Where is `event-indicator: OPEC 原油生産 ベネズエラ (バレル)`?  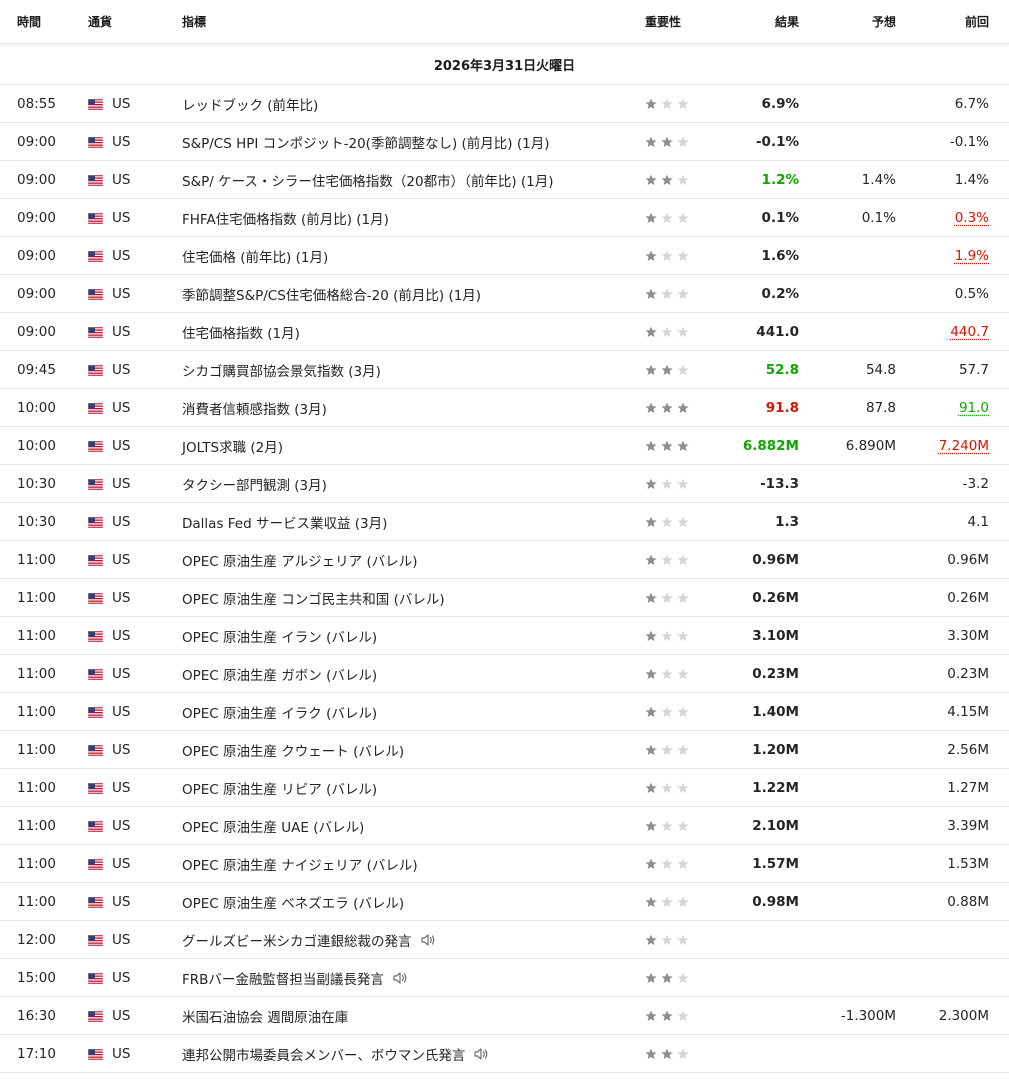 event-indicator: OPEC 原油生産 ベネズエラ (バレル) is located at coordinates (409, 901).